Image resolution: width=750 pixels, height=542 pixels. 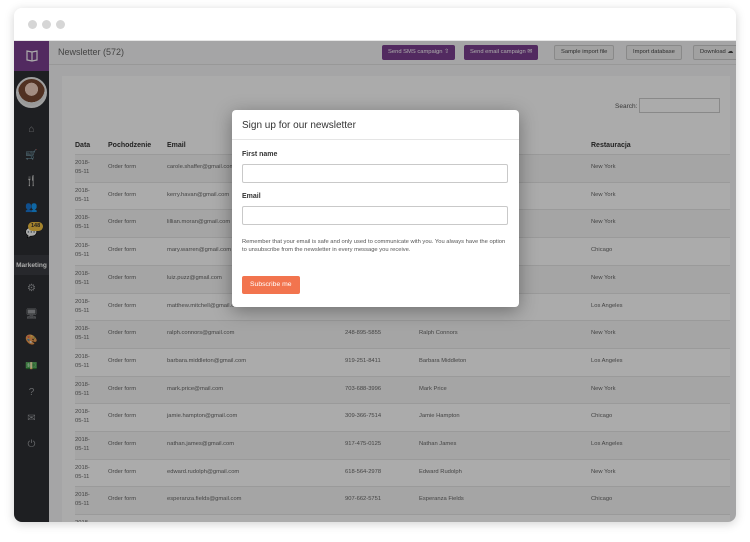 I want to click on email-label: Email, so click(x=251, y=196).